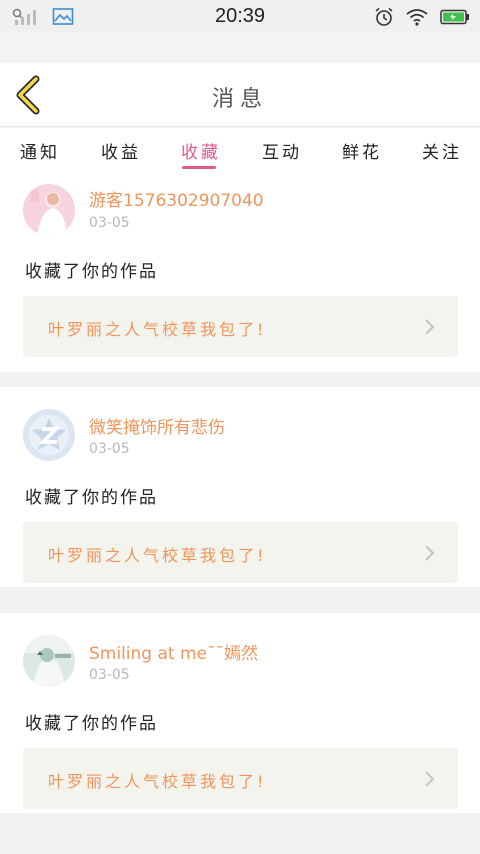  I want to click on nav-header: 消息, so click(240, 95).